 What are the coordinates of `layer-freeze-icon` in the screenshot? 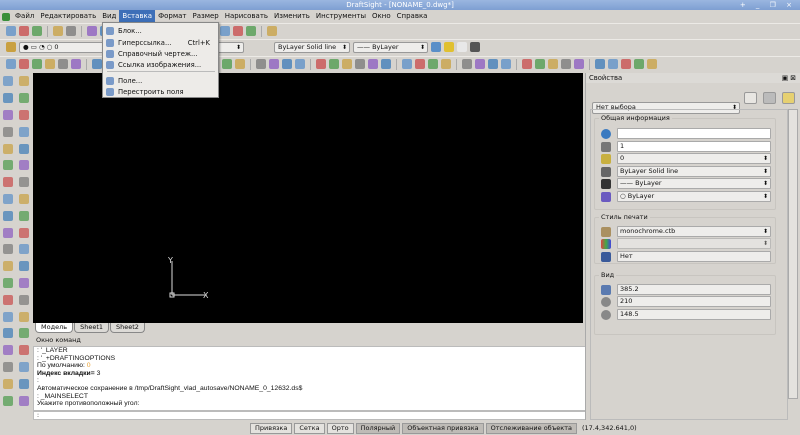 It's located at (449, 47).